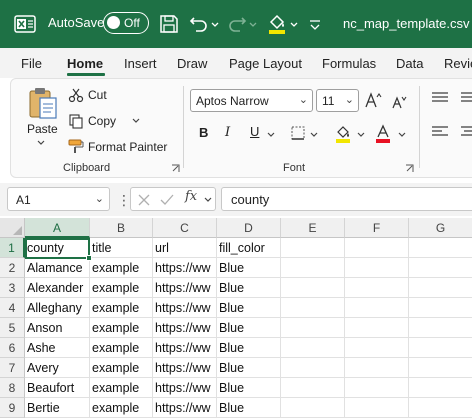 The width and height of the screenshot is (472, 419). What do you see at coordinates (185, 228) in the screenshot?
I see `column-header-c: C` at bounding box center [185, 228].